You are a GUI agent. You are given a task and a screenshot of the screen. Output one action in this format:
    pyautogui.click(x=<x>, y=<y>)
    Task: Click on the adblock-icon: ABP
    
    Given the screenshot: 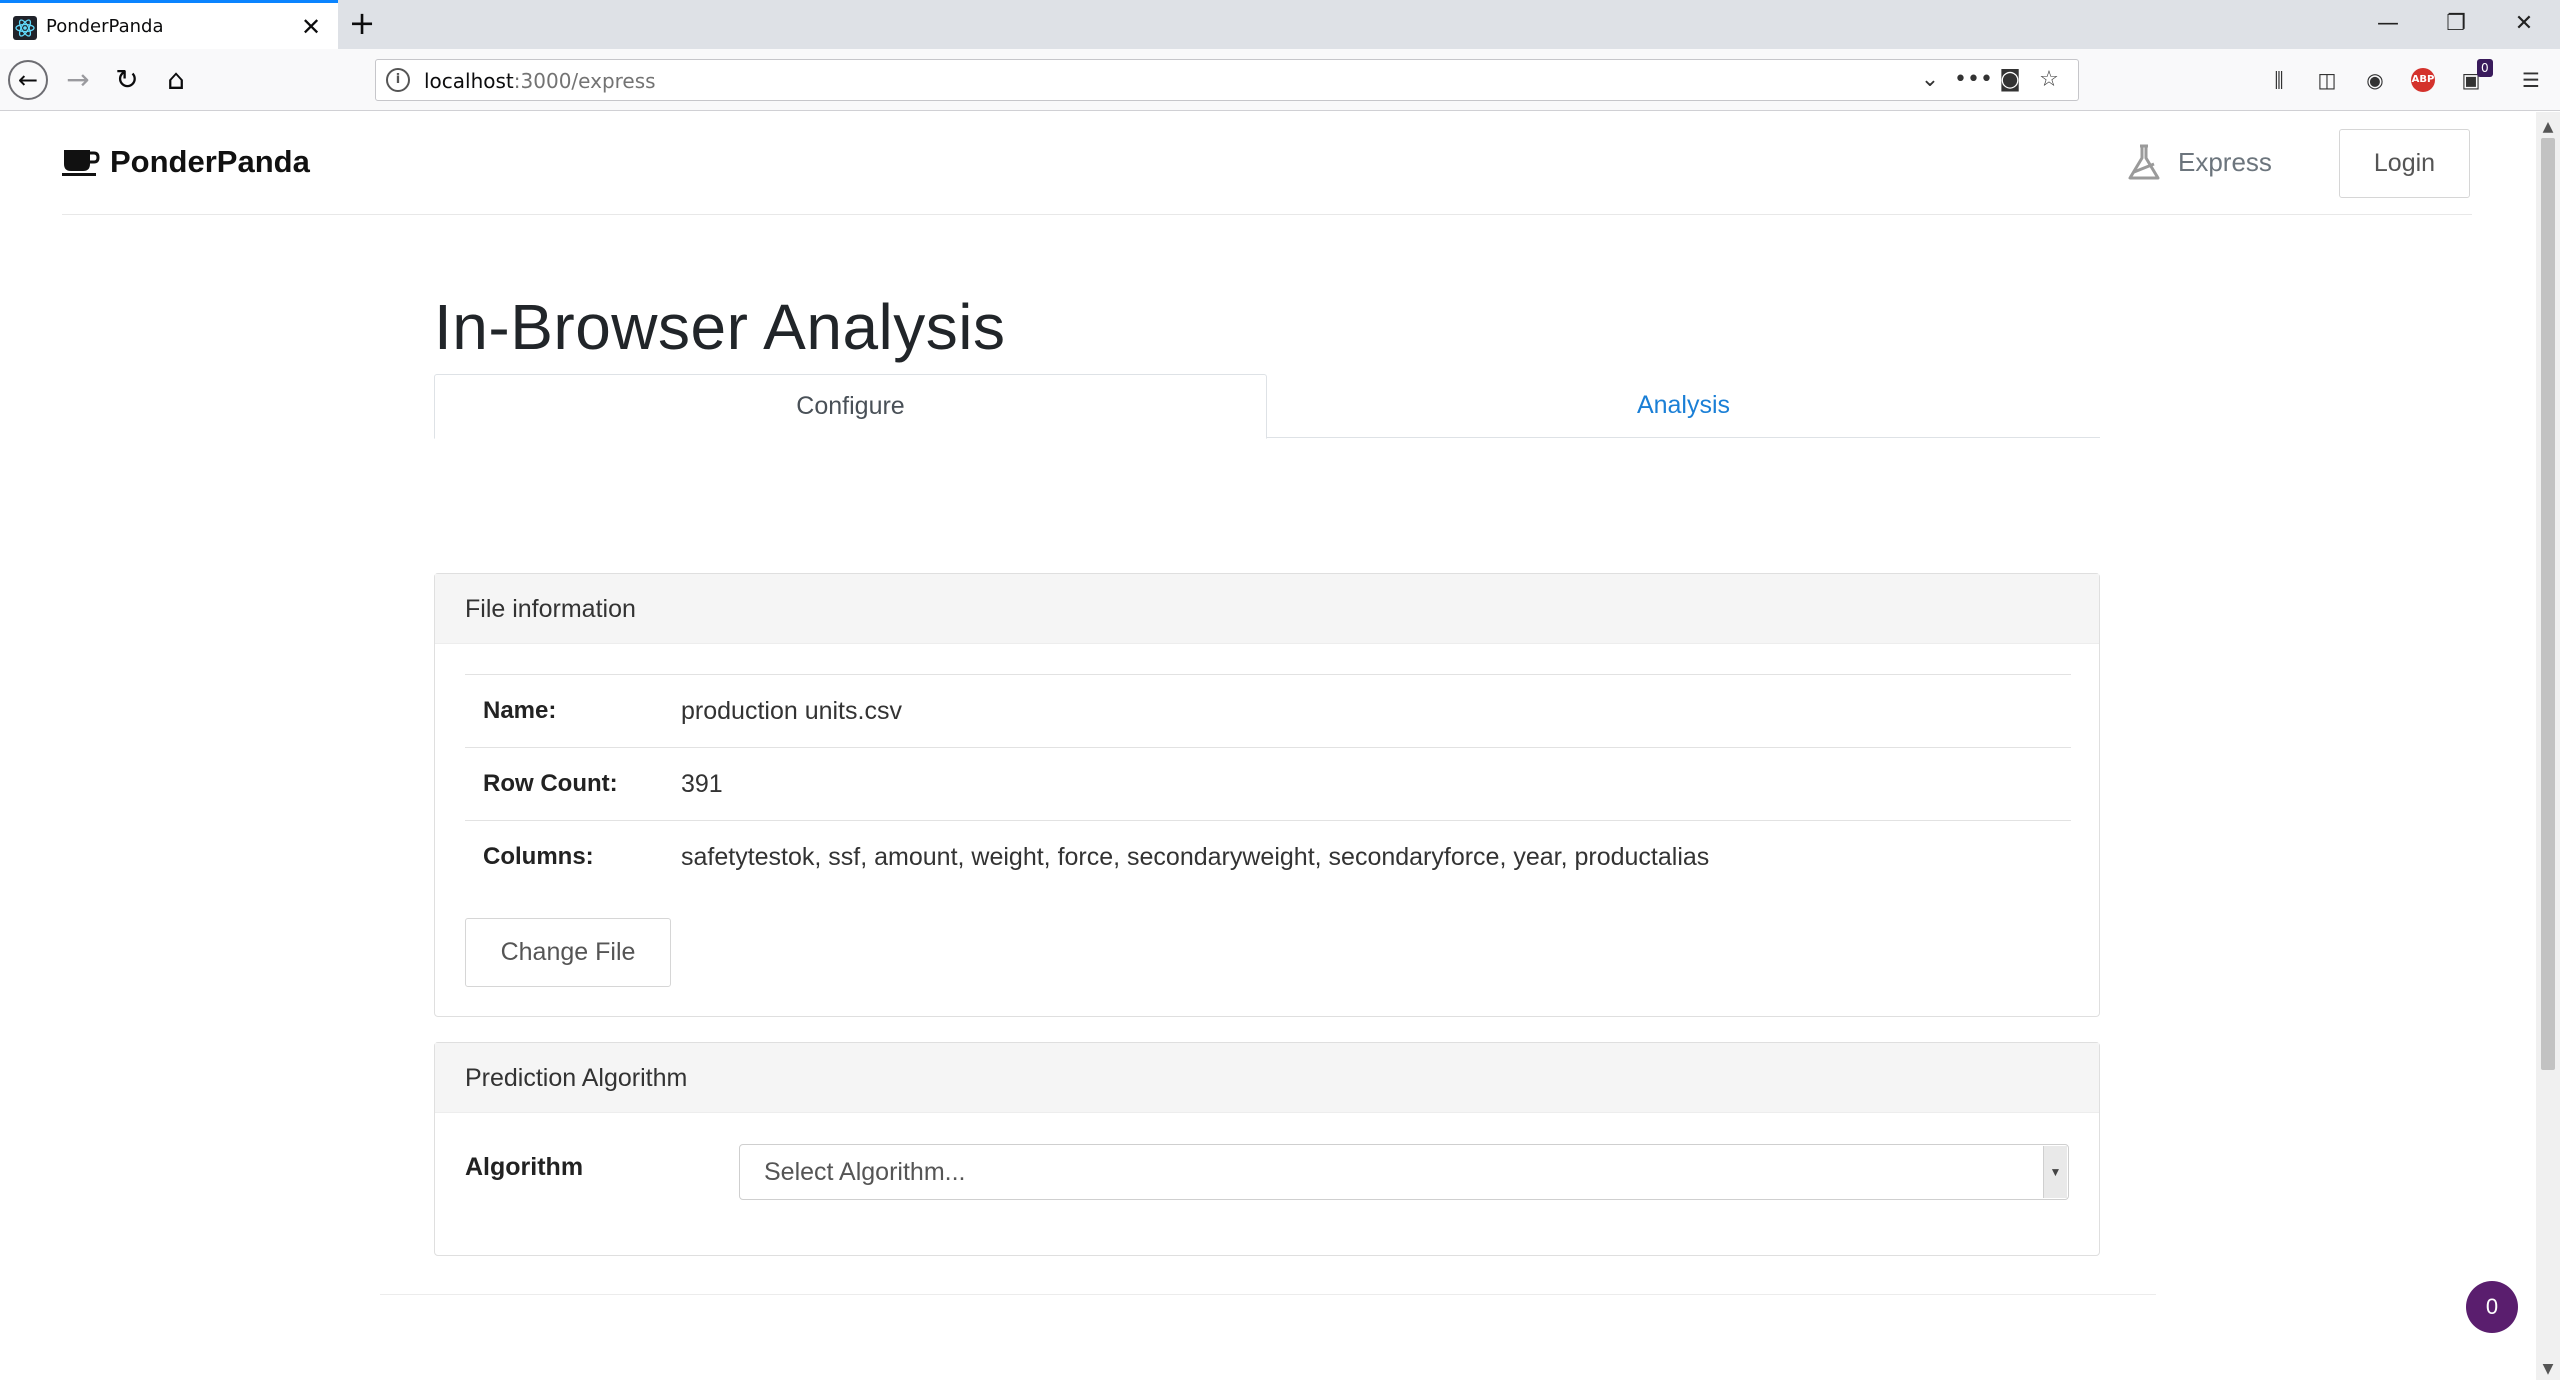 What is the action you would take?
    pyautogui.click(x=2423, y=80)
    